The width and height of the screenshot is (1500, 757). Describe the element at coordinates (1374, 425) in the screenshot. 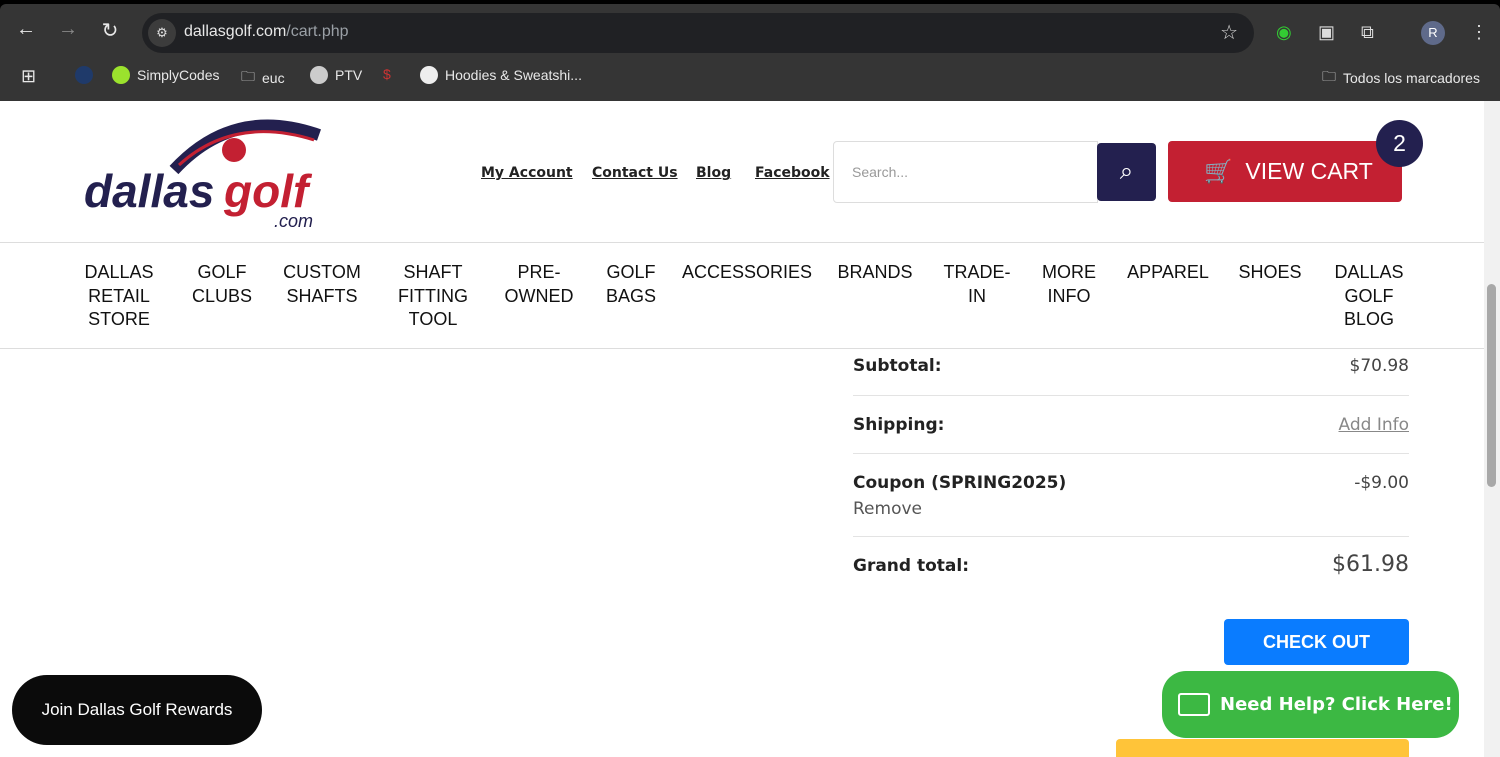

I see `add-info-link: Add Info` at that location.